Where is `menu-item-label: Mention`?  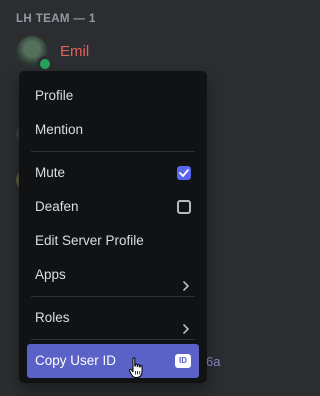 menu-item-label: Mention is located at coordinates (59, 129).